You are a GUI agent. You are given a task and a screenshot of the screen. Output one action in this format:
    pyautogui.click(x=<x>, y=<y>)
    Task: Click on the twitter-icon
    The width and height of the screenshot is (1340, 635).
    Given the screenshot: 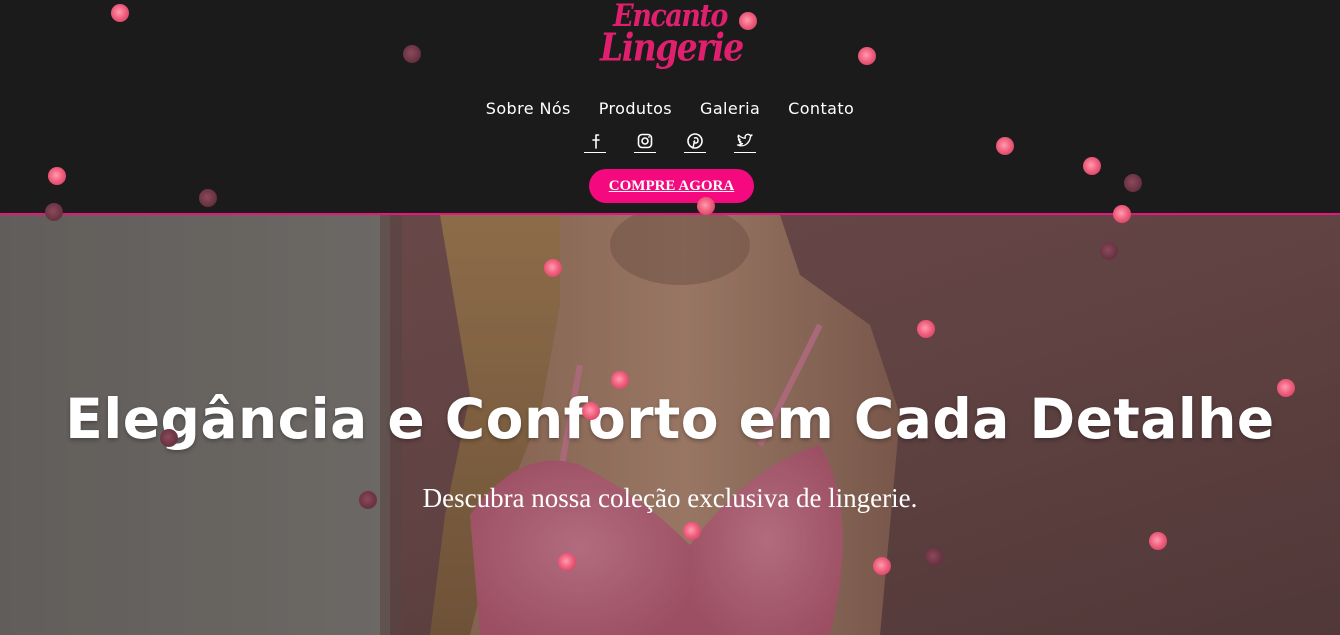 What is the action you would take?
    pyautogui.click(x=744, y=140)
    